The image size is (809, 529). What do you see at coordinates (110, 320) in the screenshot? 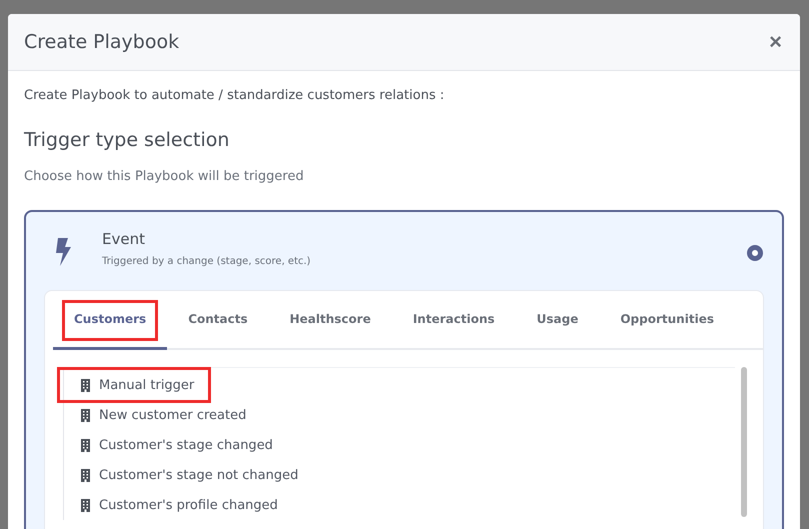
I see `tab: Customers` at bounding box center [110, 320].